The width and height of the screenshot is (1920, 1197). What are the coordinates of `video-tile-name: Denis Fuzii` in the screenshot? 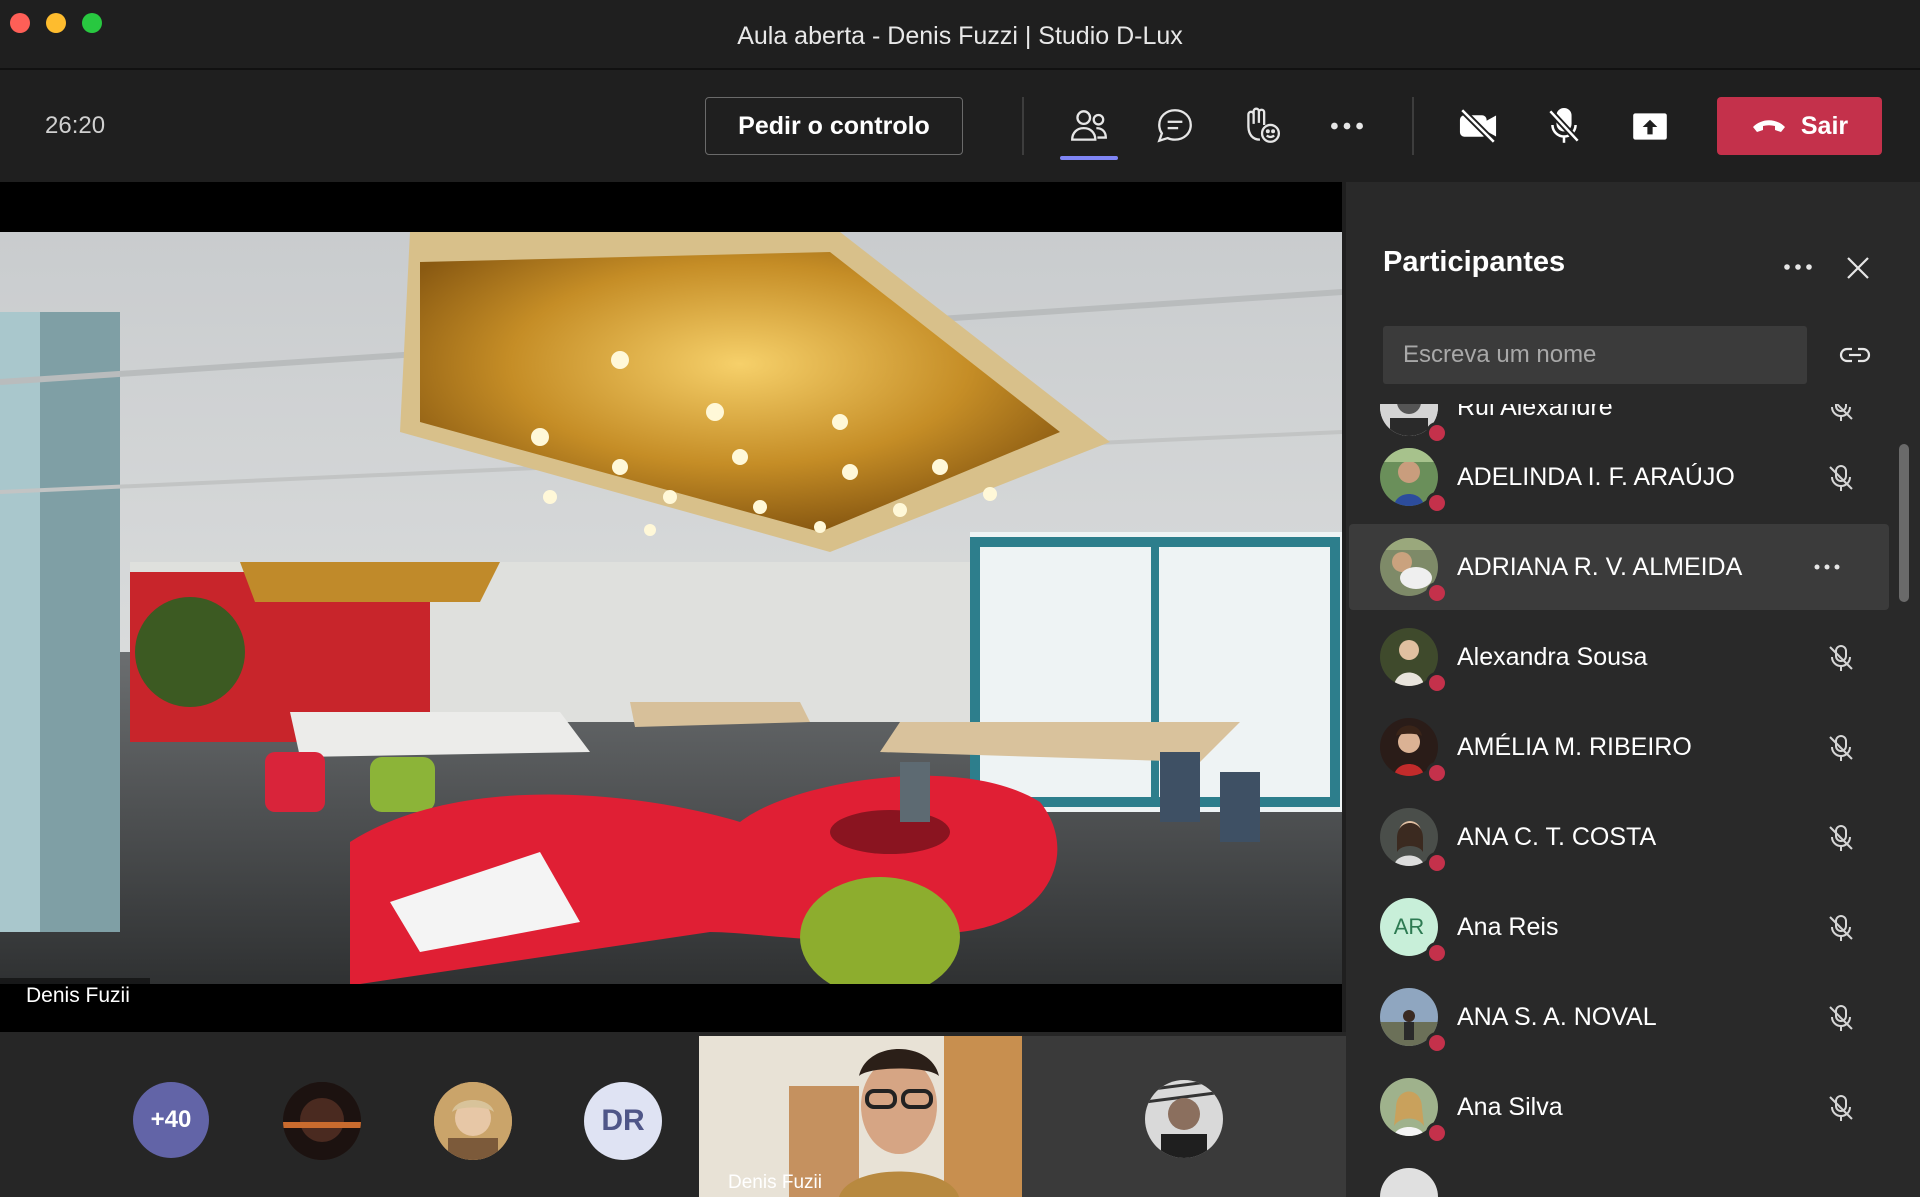 It's located at (775, 1182).